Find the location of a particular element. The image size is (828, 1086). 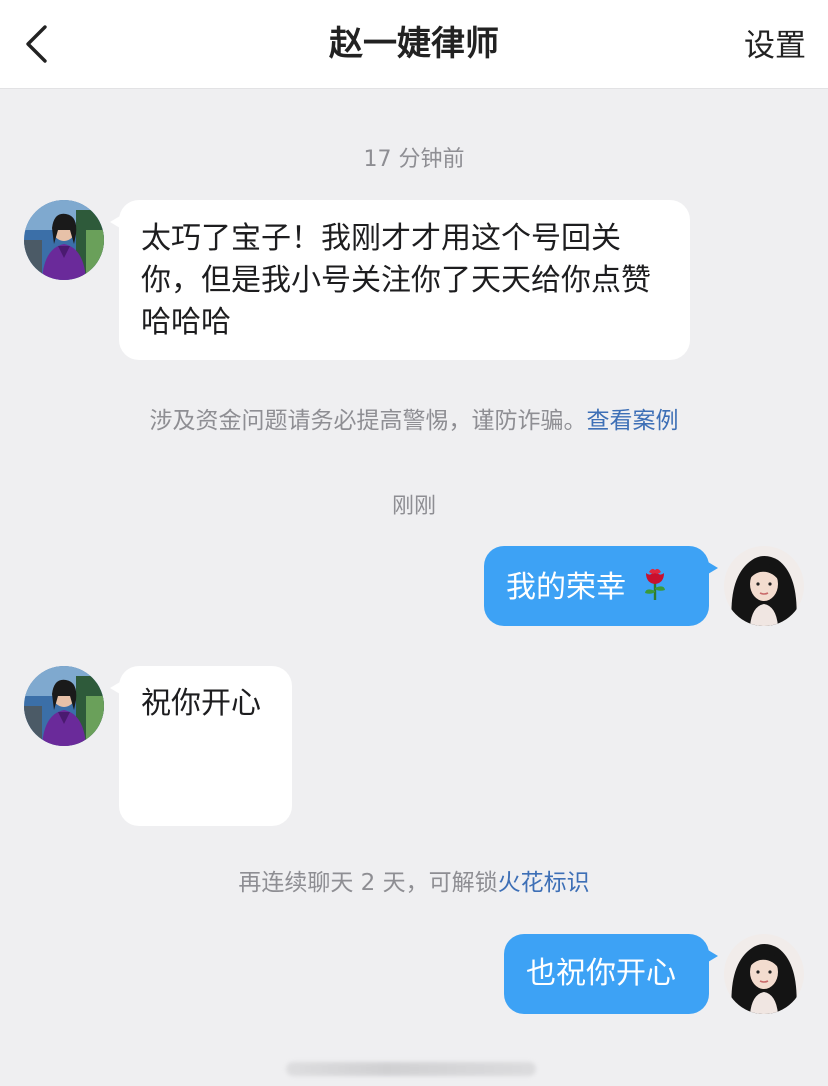

top-bar: 赵一婕律师 设置 is located at coordinates (414, 44).